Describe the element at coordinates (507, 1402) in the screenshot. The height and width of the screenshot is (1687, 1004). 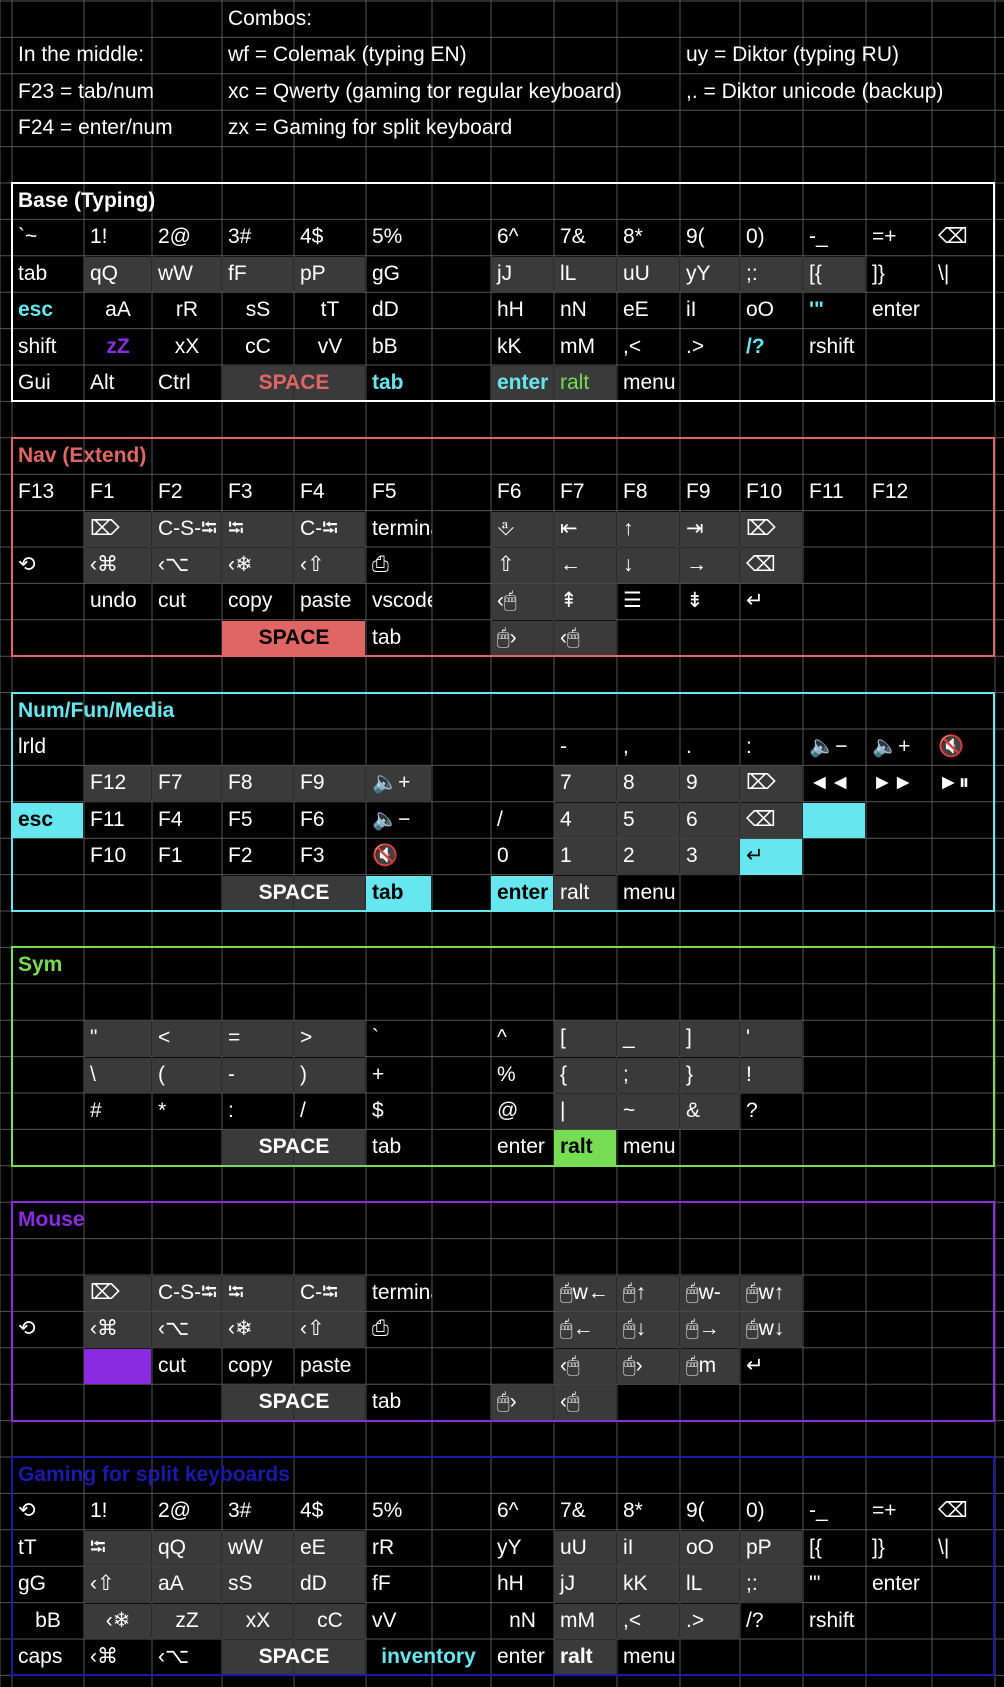
I see `sections.4.cells-key-label: 🖱›` at that location.